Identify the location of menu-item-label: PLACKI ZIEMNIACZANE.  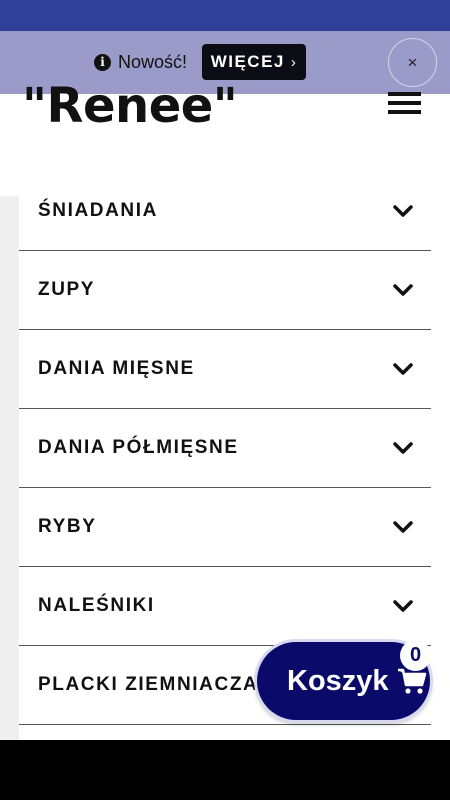
(163, 684).